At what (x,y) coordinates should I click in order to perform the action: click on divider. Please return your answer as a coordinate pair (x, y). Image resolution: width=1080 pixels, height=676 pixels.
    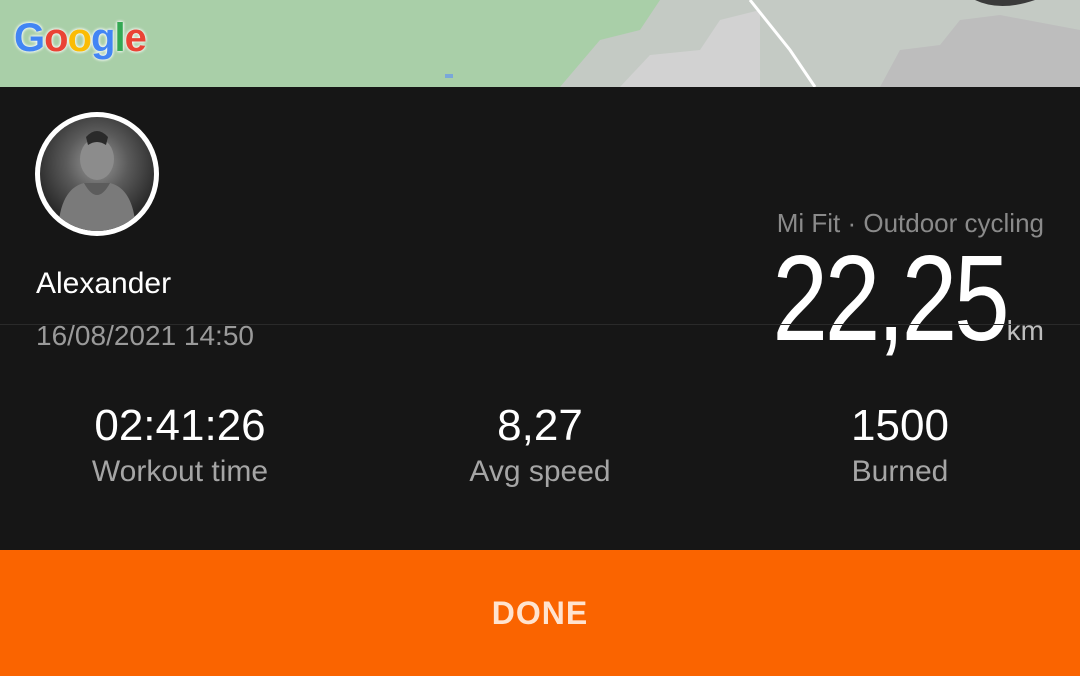
    Looking at the image, I should click on (540, 324).